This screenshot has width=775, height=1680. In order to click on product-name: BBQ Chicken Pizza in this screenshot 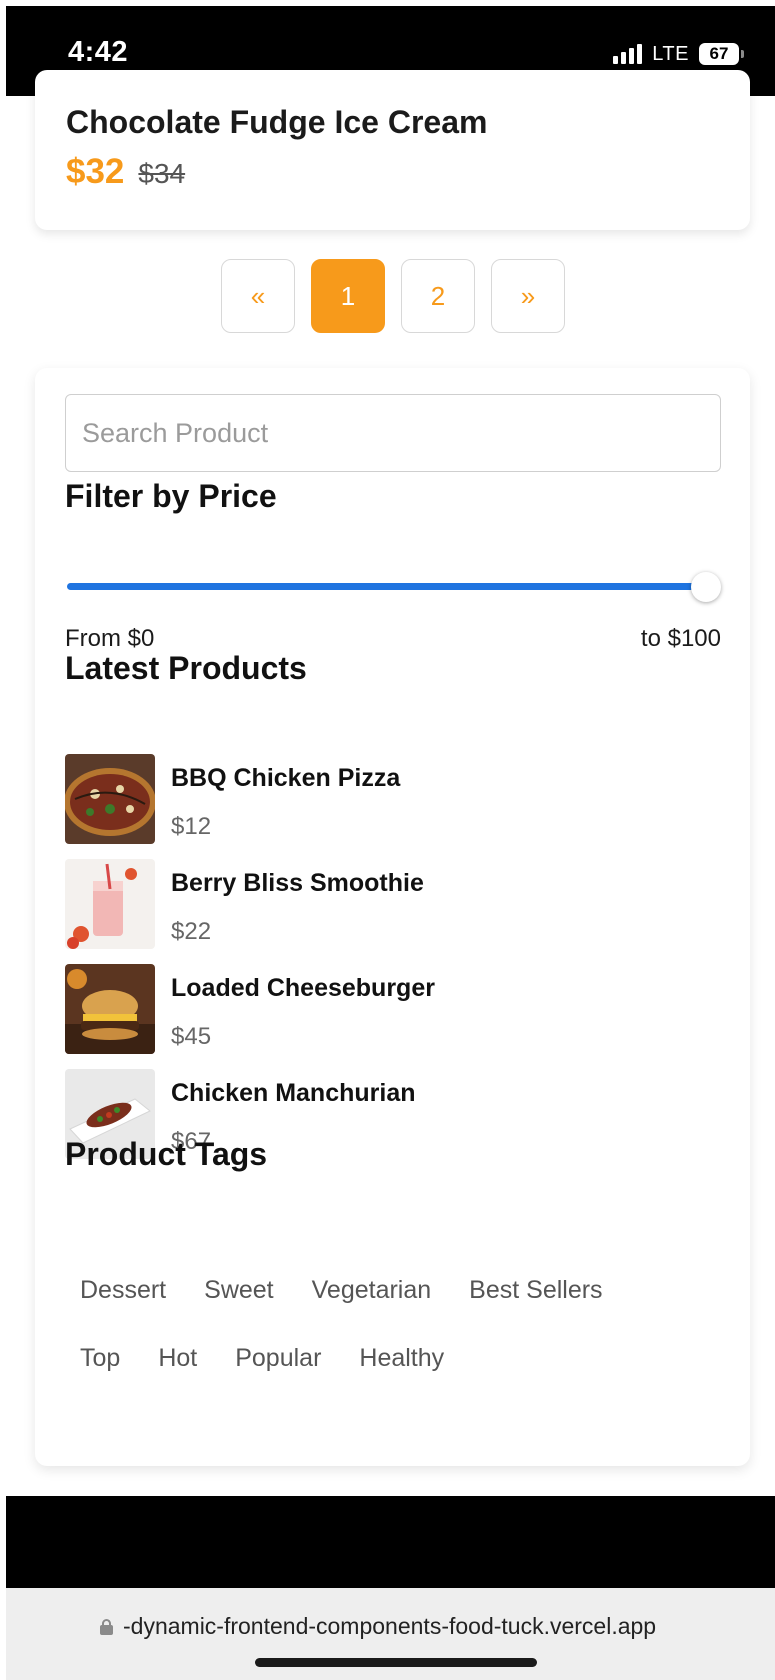, I will do `click(285, 778)`.